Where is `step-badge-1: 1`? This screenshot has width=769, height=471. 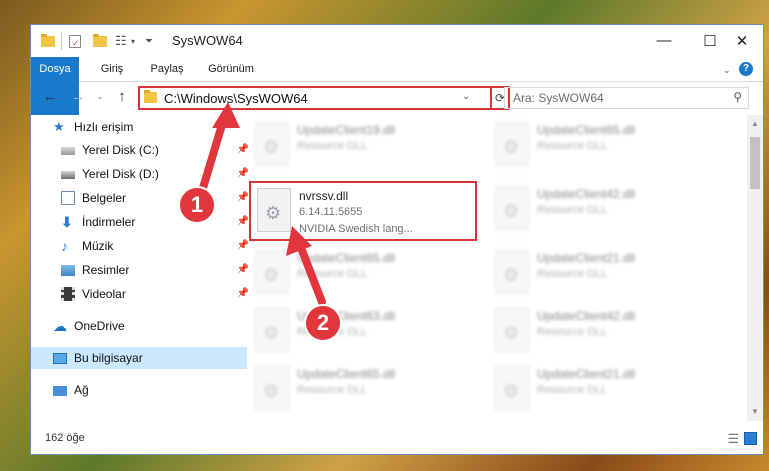 step-badge-1: 1 is located at coordinates (197, 205).